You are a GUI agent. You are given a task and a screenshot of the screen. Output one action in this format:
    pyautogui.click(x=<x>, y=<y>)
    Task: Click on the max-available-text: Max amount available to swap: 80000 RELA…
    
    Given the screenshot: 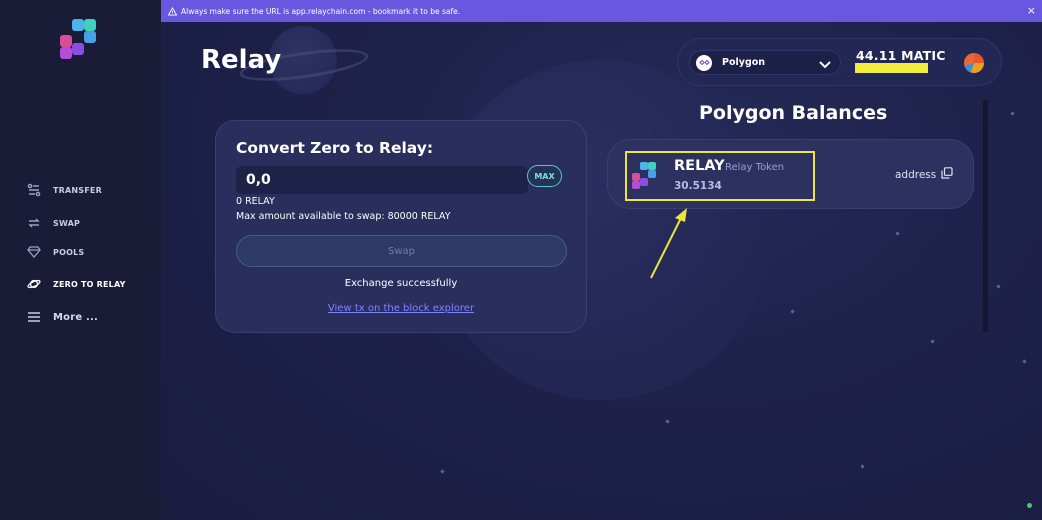 What is the action you would take?
    pyautogui.click(x=343, y=216)
    